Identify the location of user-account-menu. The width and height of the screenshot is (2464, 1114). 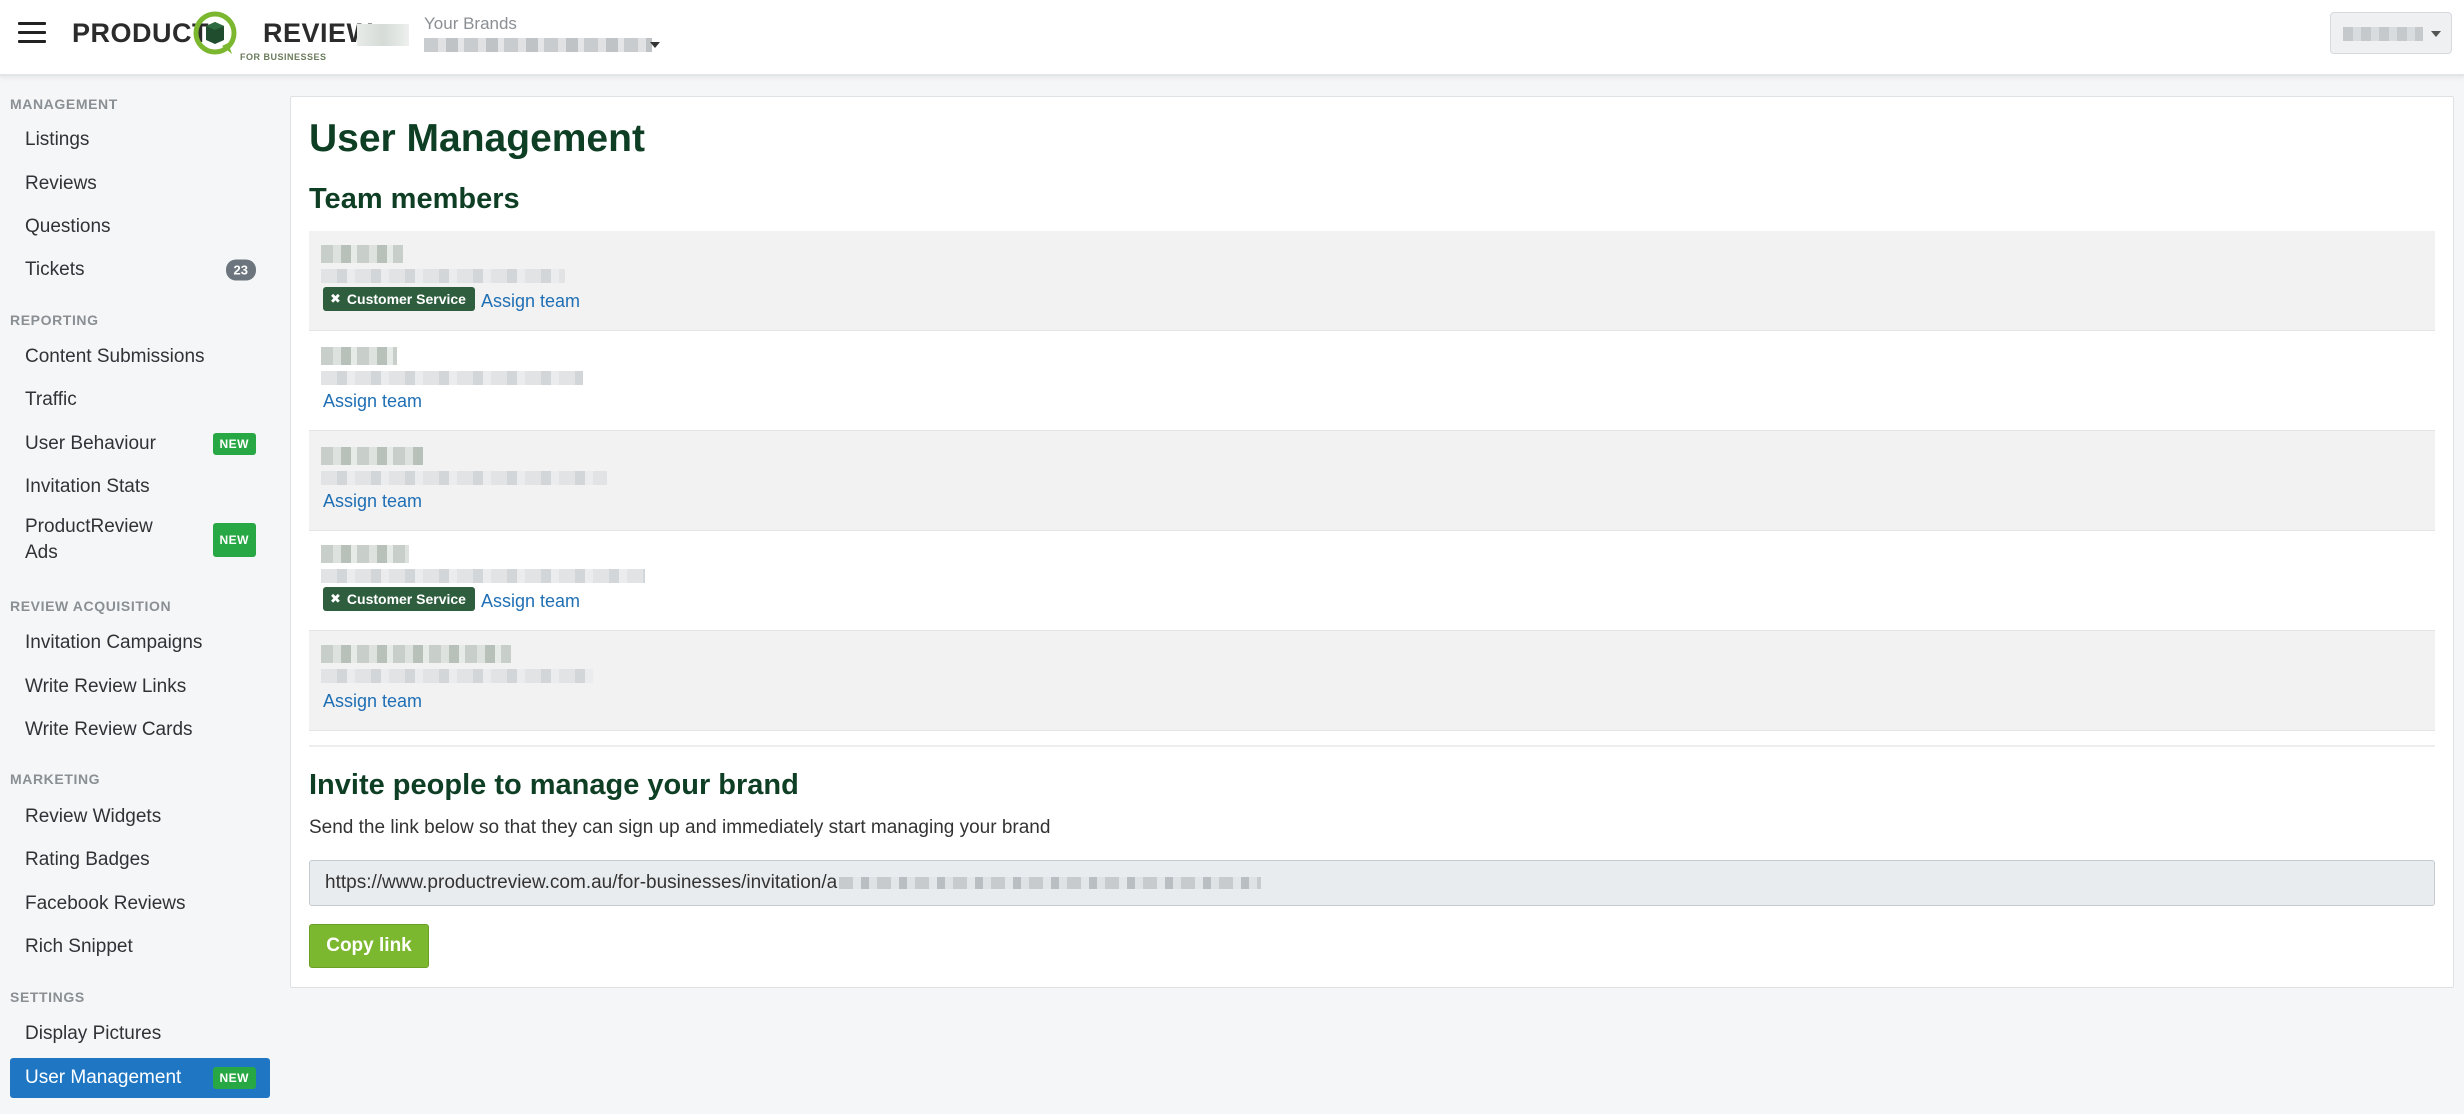
(2391, 33).